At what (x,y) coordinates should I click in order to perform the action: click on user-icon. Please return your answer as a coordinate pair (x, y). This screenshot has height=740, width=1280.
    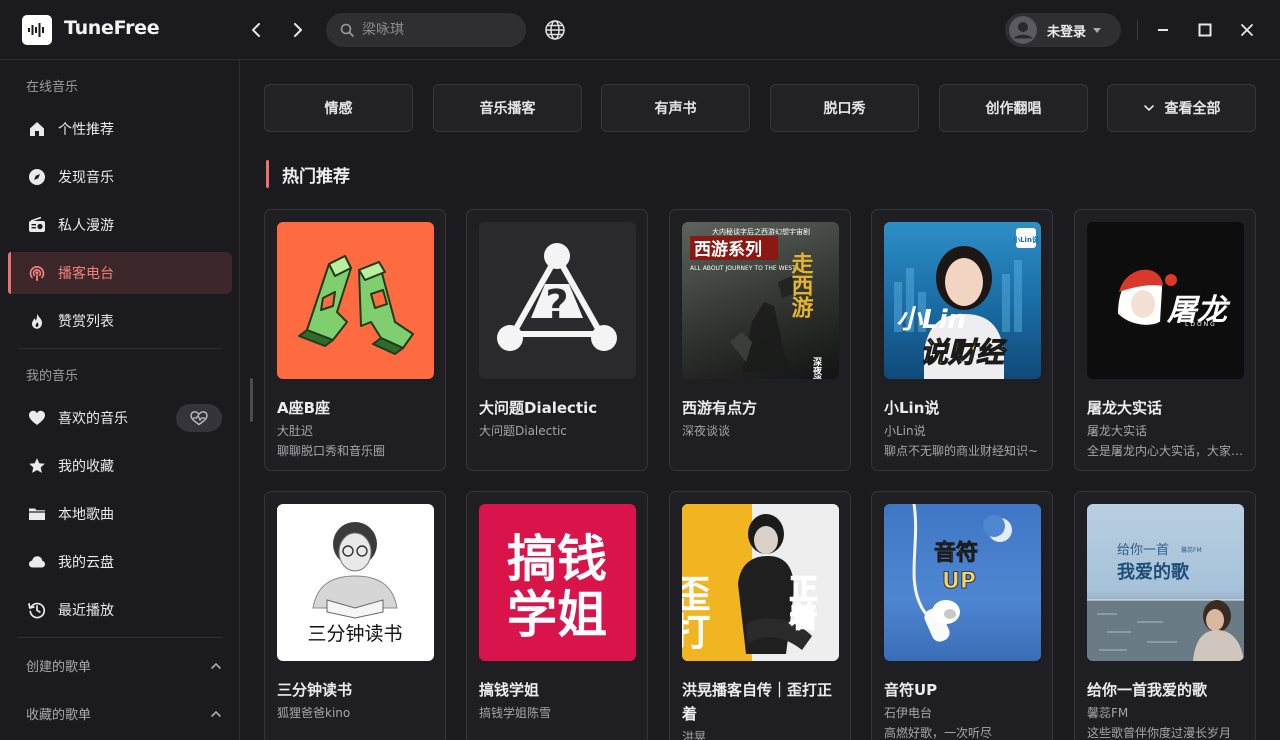
    Looking at the image, I should click on (1023, 30).